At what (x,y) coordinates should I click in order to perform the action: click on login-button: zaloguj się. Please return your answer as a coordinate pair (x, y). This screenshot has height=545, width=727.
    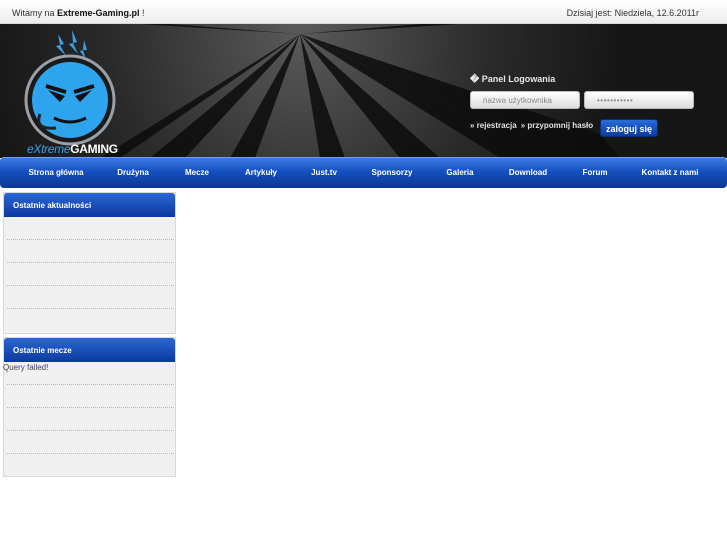
    Looking at the image, I should click on (629, 128).